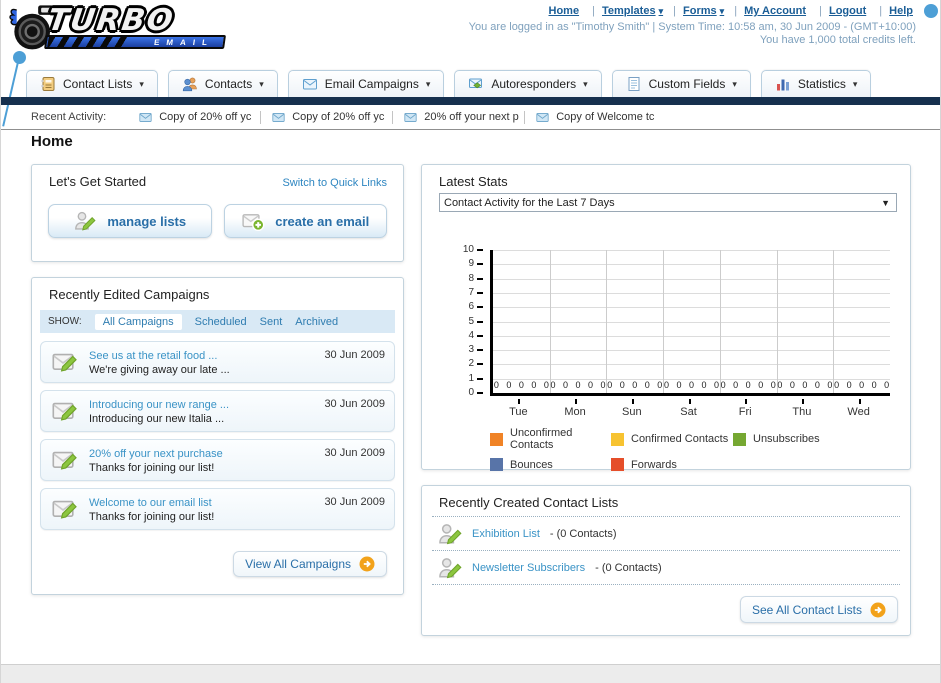 The image size is (941, 683). I want to click on campaign-filter-label: All Campaigns, so click(138, 321).